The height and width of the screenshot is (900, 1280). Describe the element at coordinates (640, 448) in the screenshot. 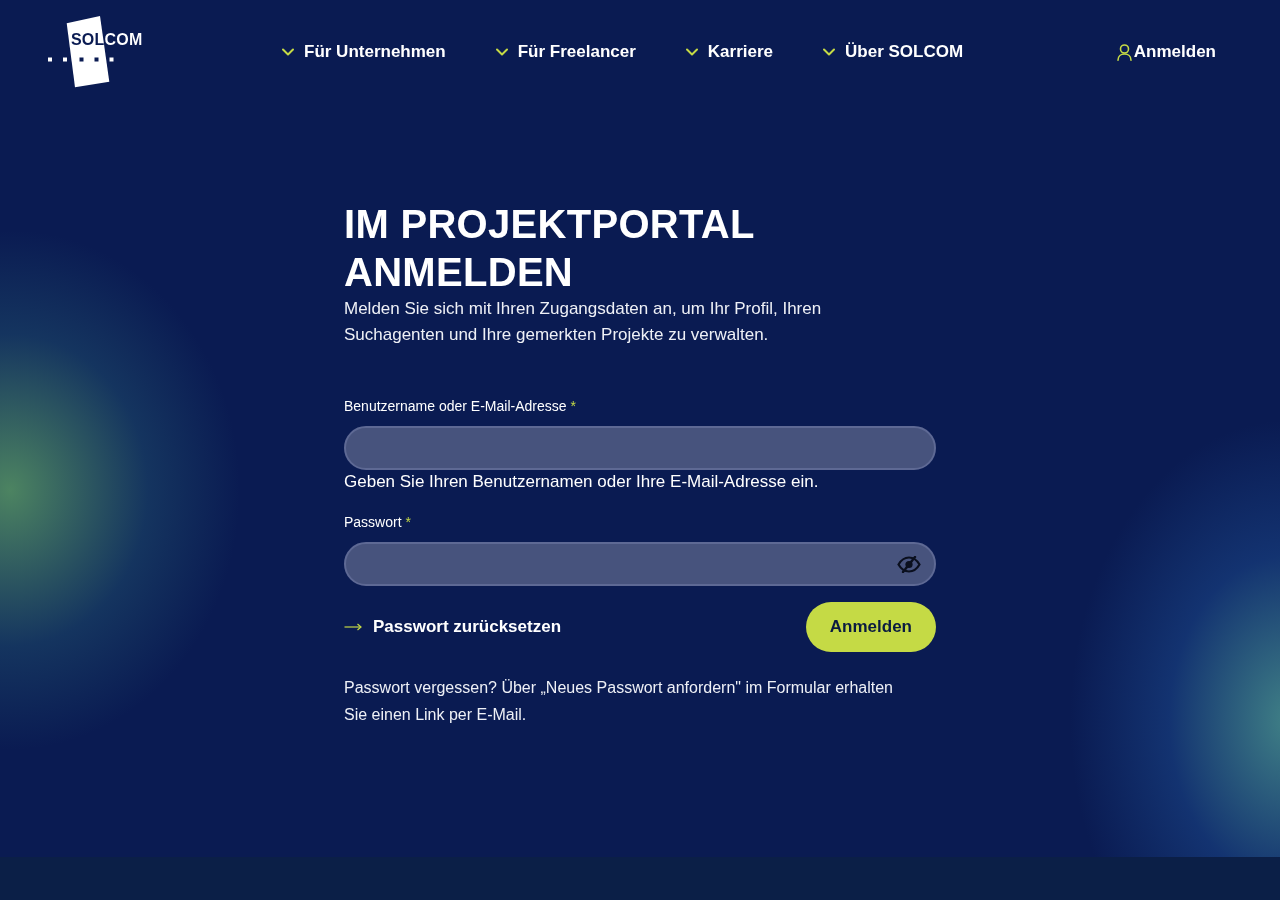

I see `username-input` at that location.